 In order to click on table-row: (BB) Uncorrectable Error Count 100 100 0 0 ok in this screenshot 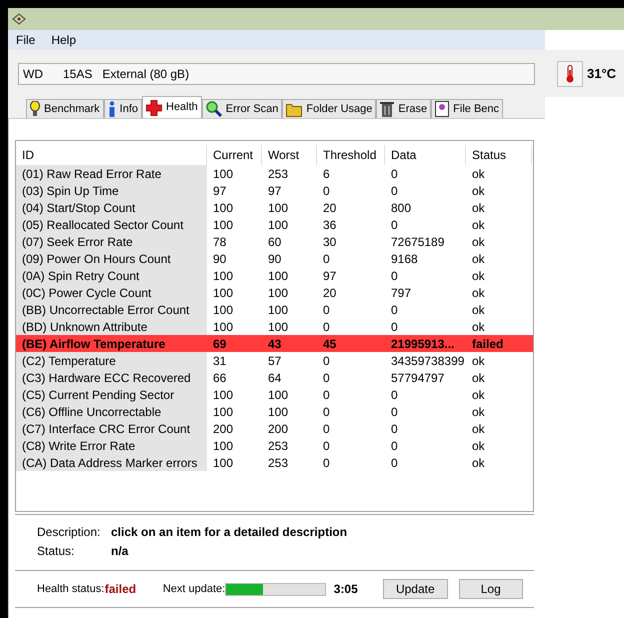, I will do `click(274, 309)`.